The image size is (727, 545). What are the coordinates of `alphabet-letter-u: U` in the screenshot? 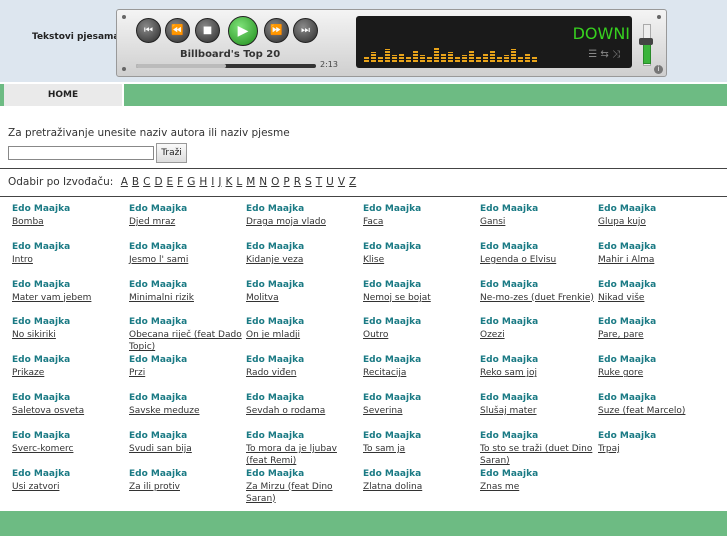 It's located at (330, 182).